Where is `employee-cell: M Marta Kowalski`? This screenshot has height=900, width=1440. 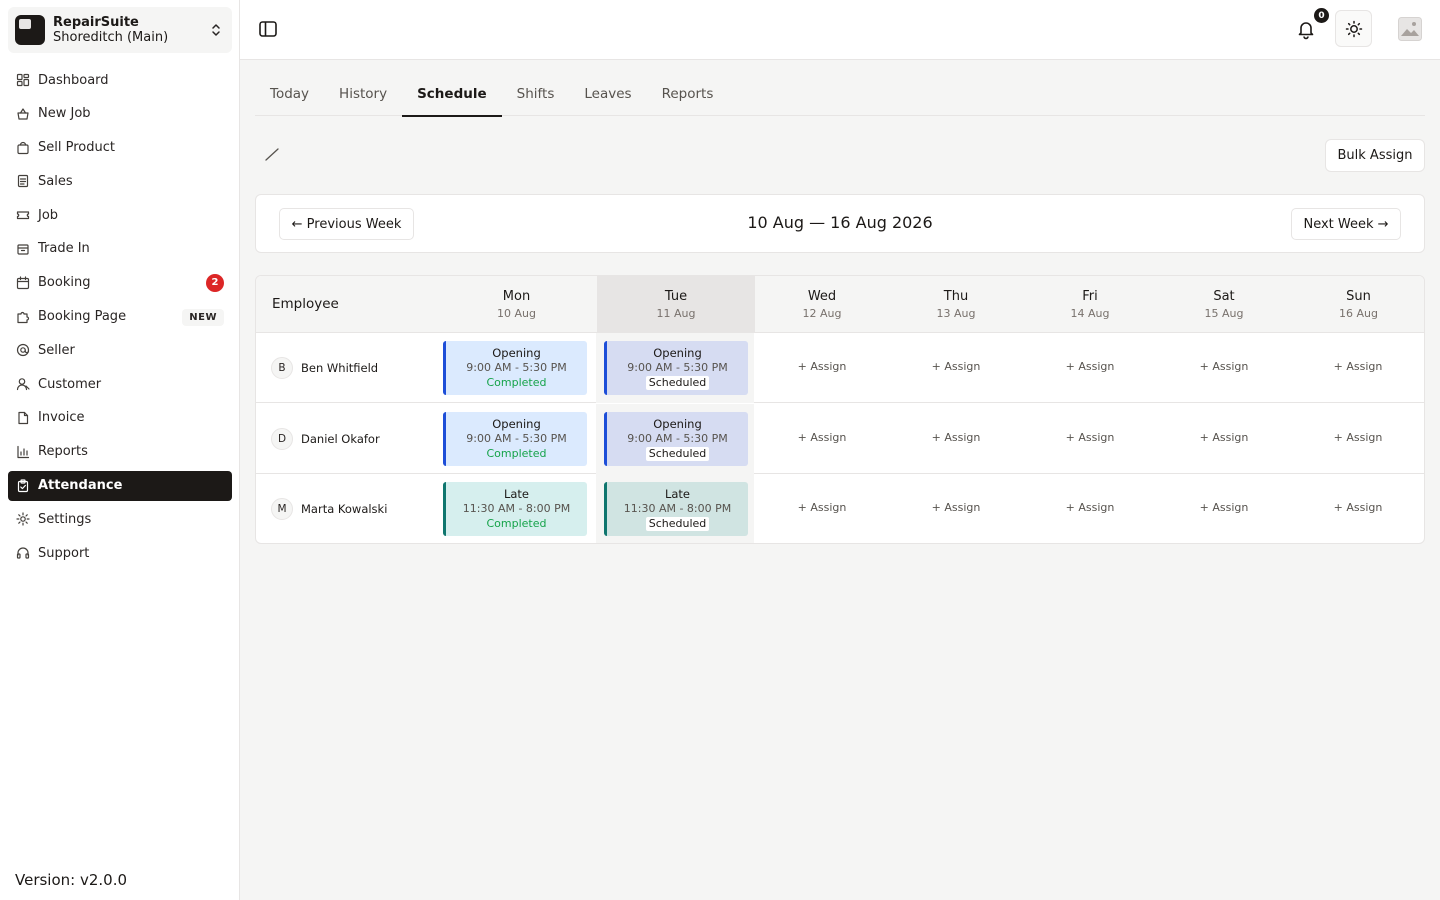 employee-cell: M Marta Kowalski is located at coordinates (329, 509).